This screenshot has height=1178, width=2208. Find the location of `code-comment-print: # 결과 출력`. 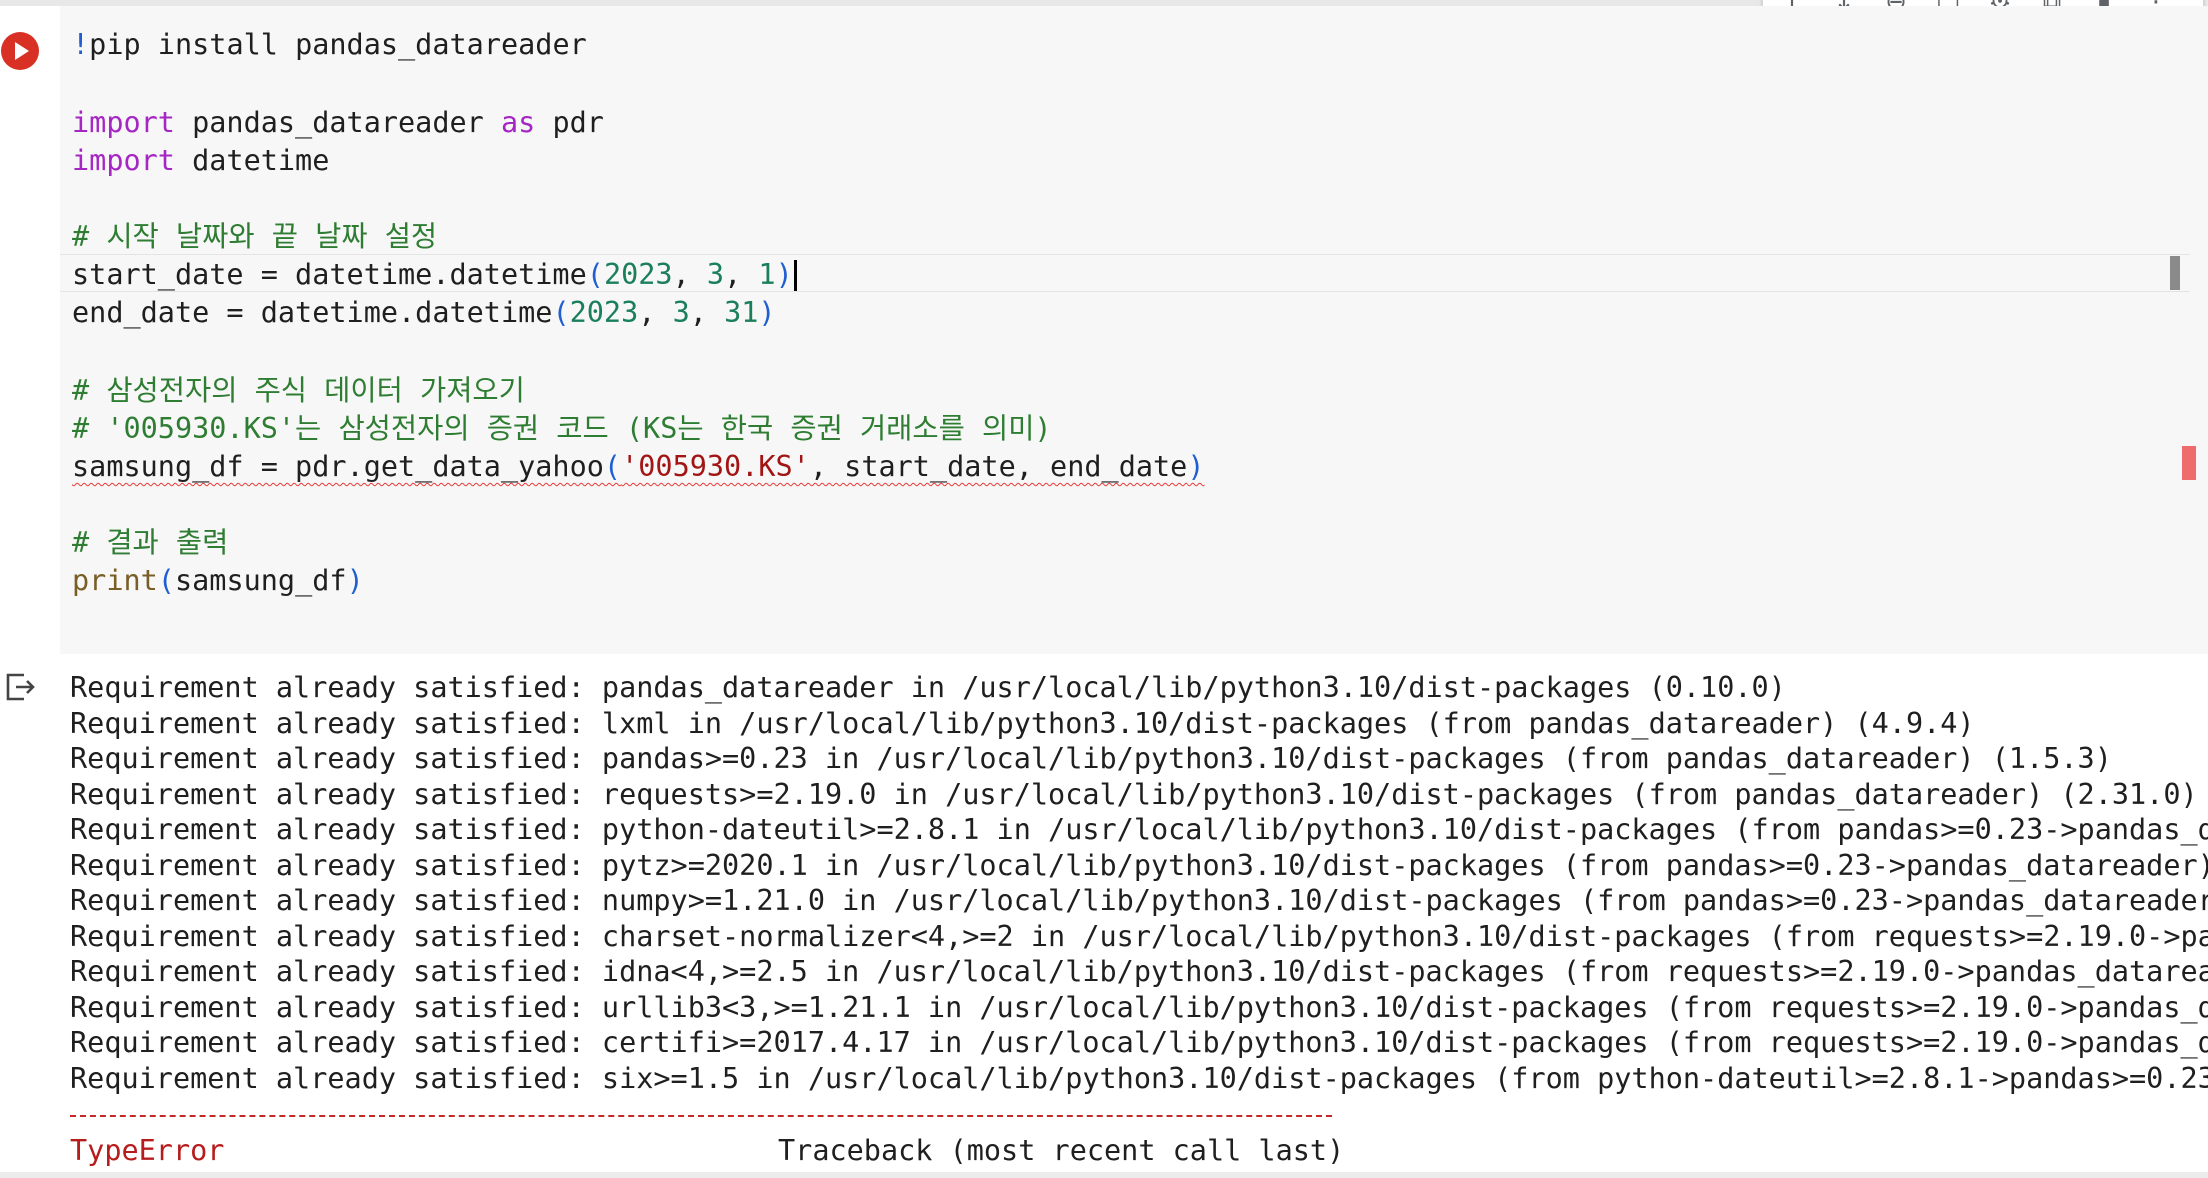

code-comment-print: # 결과 출력 is located at coordinates (150, 542).